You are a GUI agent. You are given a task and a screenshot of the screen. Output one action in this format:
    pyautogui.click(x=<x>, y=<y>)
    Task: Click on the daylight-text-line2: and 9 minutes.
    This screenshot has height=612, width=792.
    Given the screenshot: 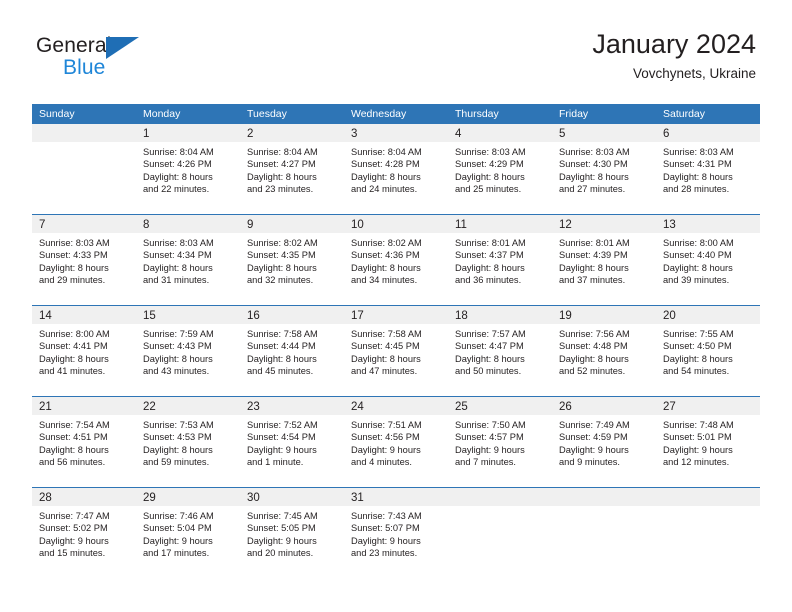 What is the action you would take?
    pyautogui.click(x=589, y=462)
    